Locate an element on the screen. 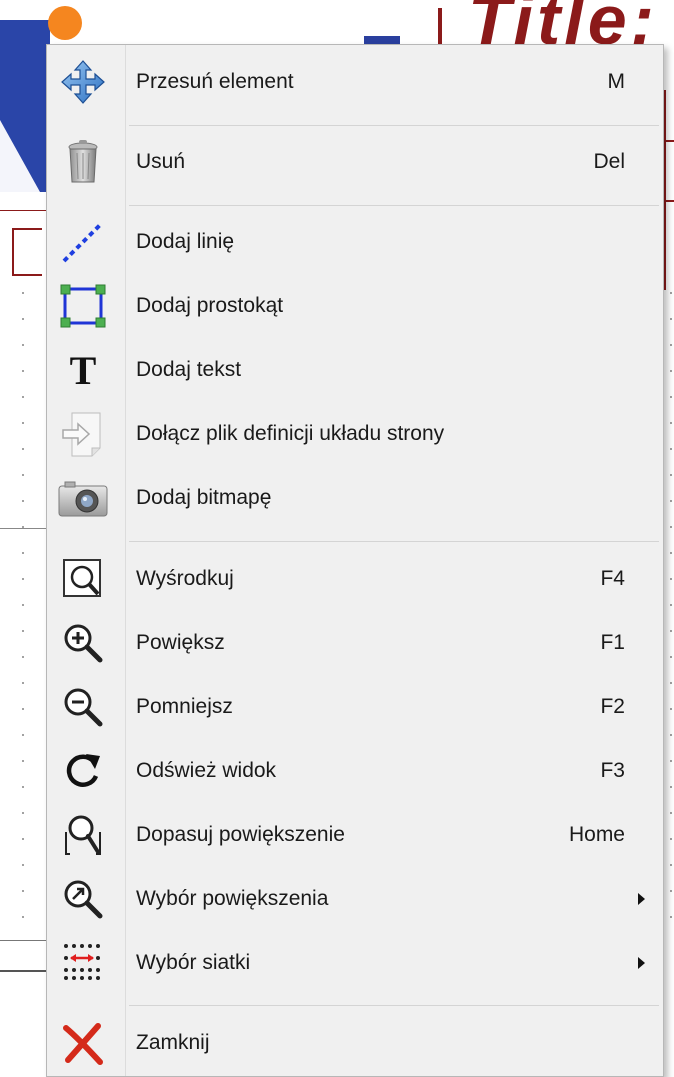 This screenshot has width=674, height=1077. anchor-dot is located at coordinates (65, 23).